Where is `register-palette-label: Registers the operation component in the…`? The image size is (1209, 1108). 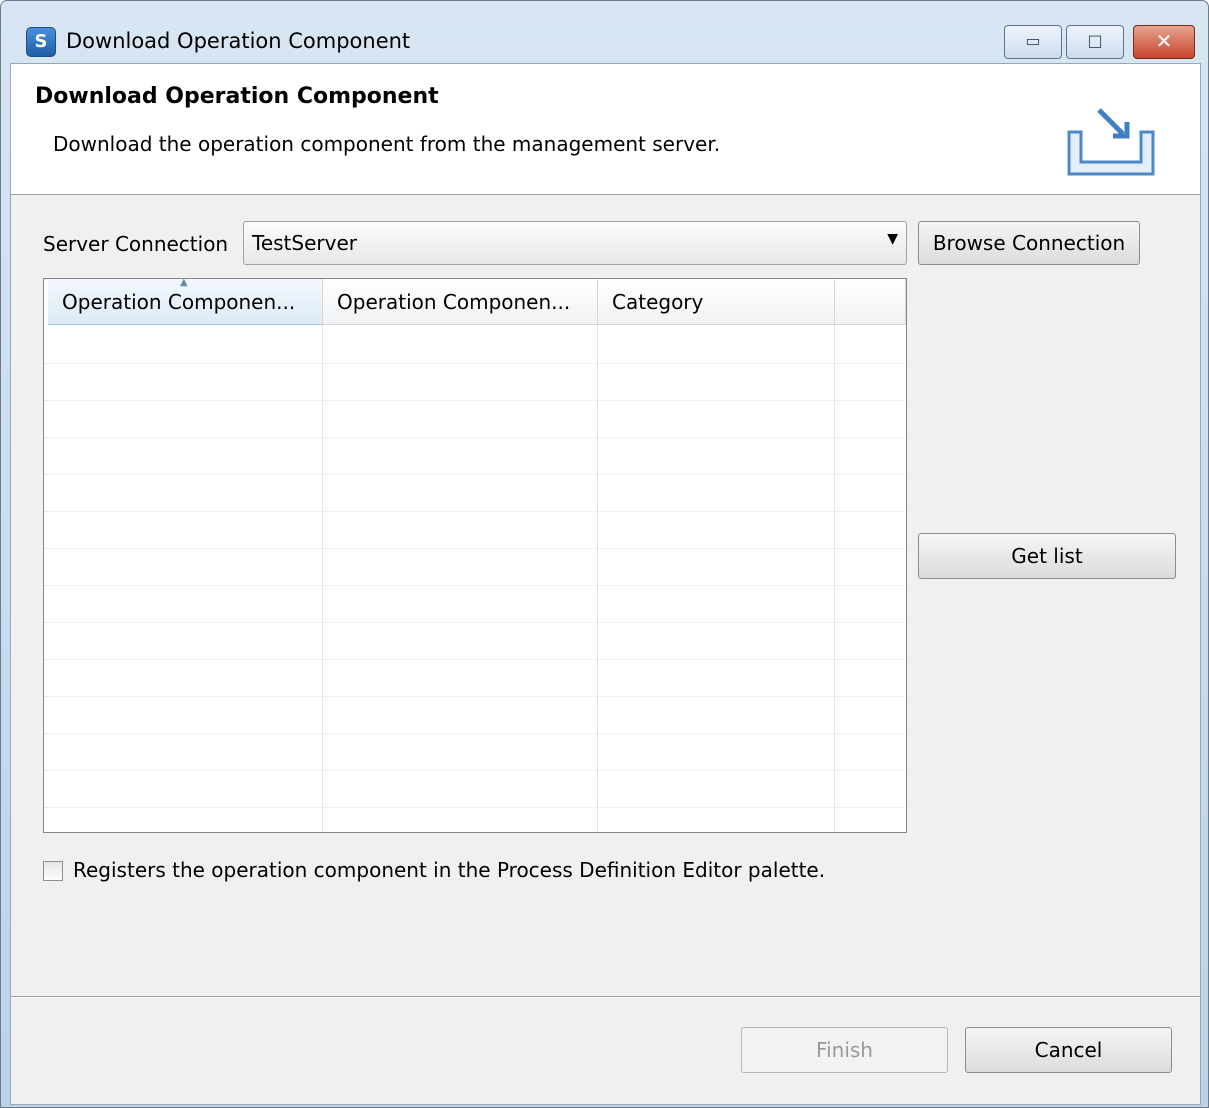 register-palette-label: Registers the operation component in the… is located at coordinates (449, 870).